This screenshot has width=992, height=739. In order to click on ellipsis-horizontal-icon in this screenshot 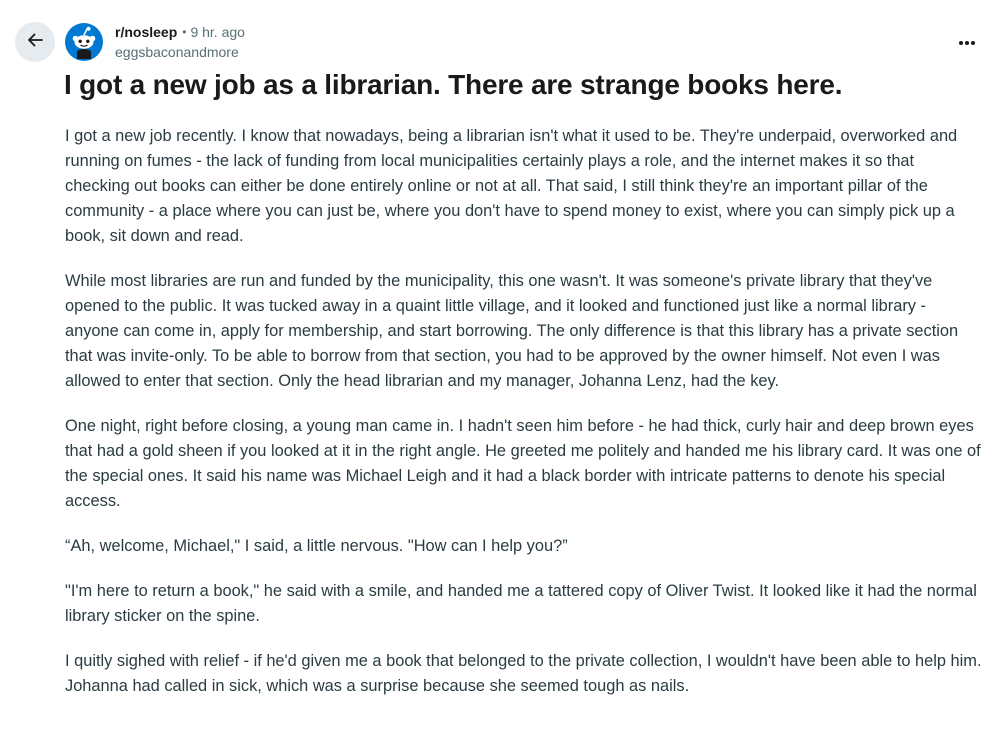, I will do `click(967, 42)`.